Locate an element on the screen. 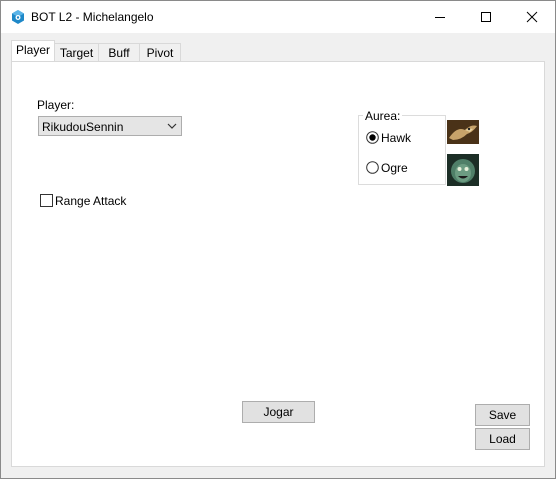 The image size is (556, 479). close-button is located at coordinates (532, 17).